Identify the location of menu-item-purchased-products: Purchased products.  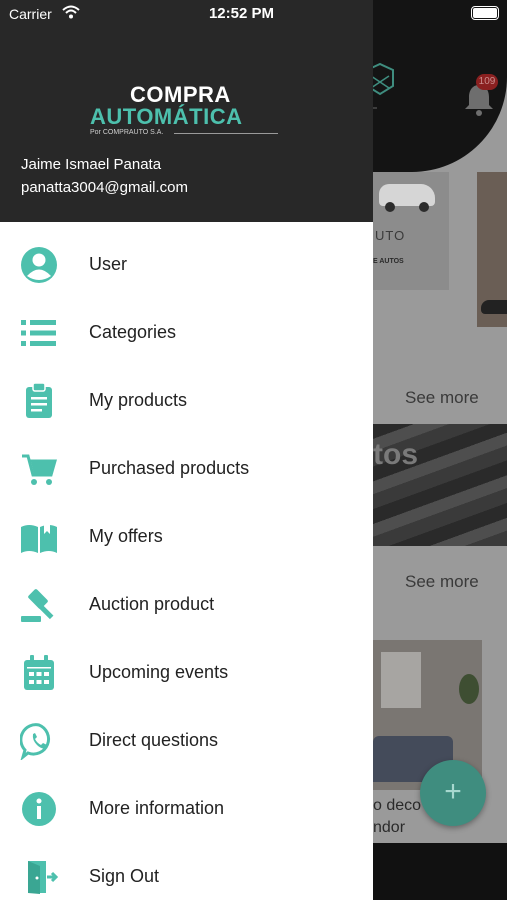
(186, 469).